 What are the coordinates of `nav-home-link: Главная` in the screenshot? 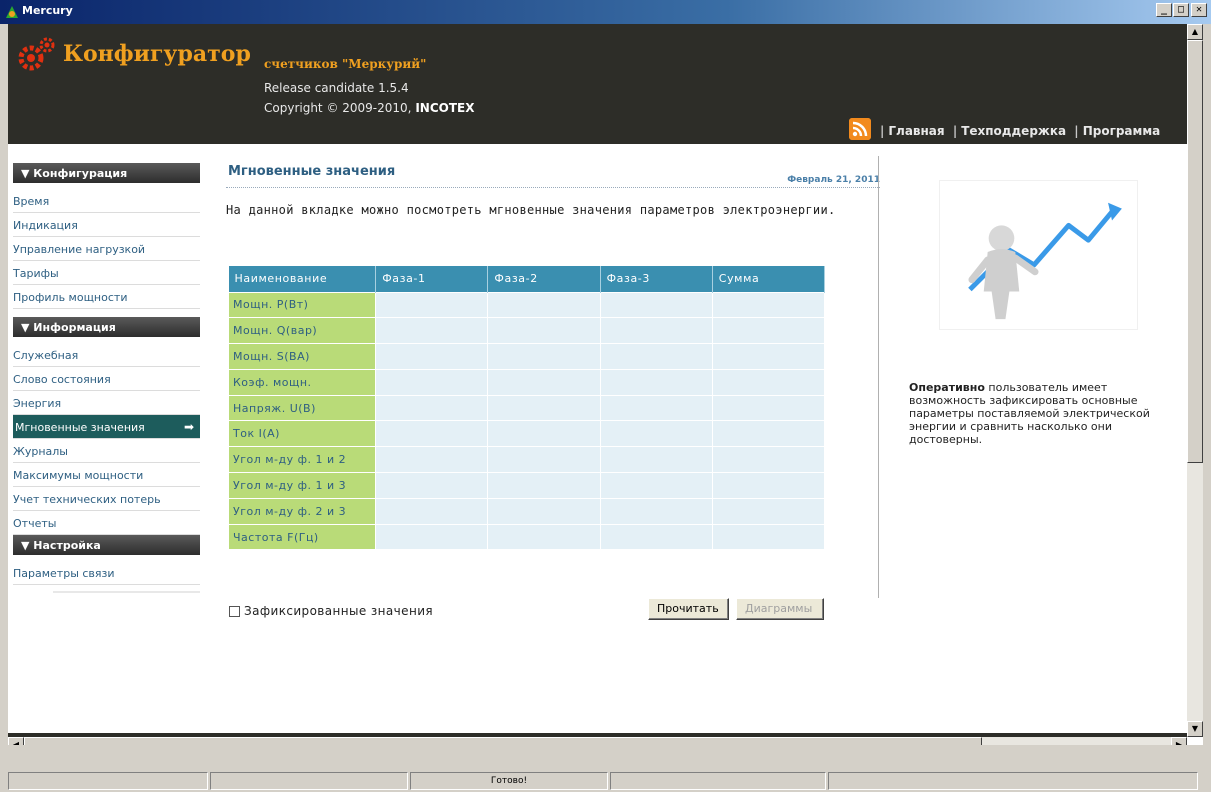 It's located at (916, 131).